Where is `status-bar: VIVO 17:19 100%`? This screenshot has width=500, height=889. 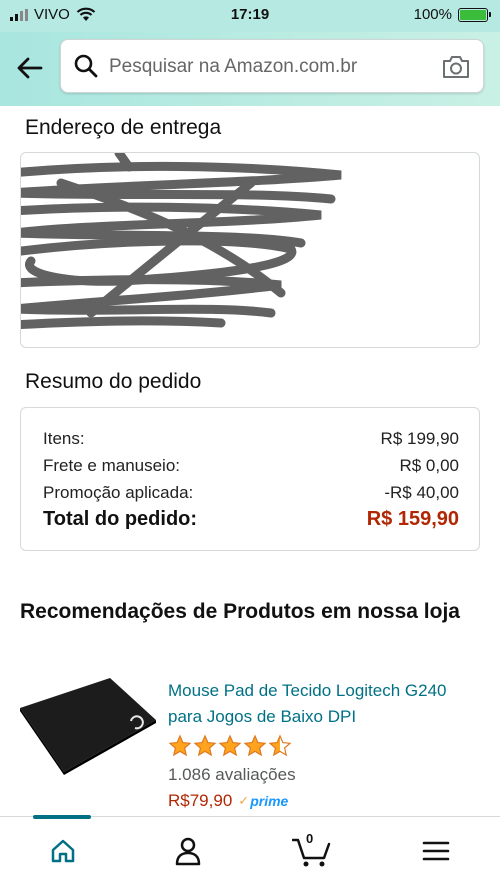
status-bar: VIVO 17:19 100% is located at coordinates (250, 16).